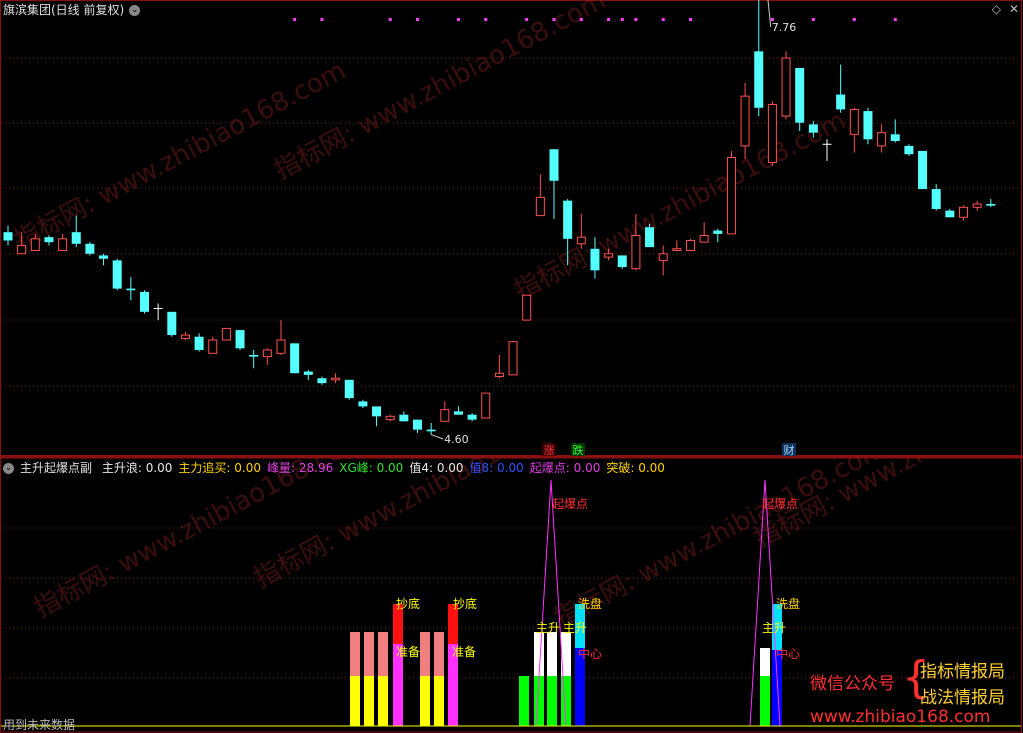 Image resolution: width=1023 pixels, height=733 pixels. I want to click on marker-label-2: 财, so click(789, 449).